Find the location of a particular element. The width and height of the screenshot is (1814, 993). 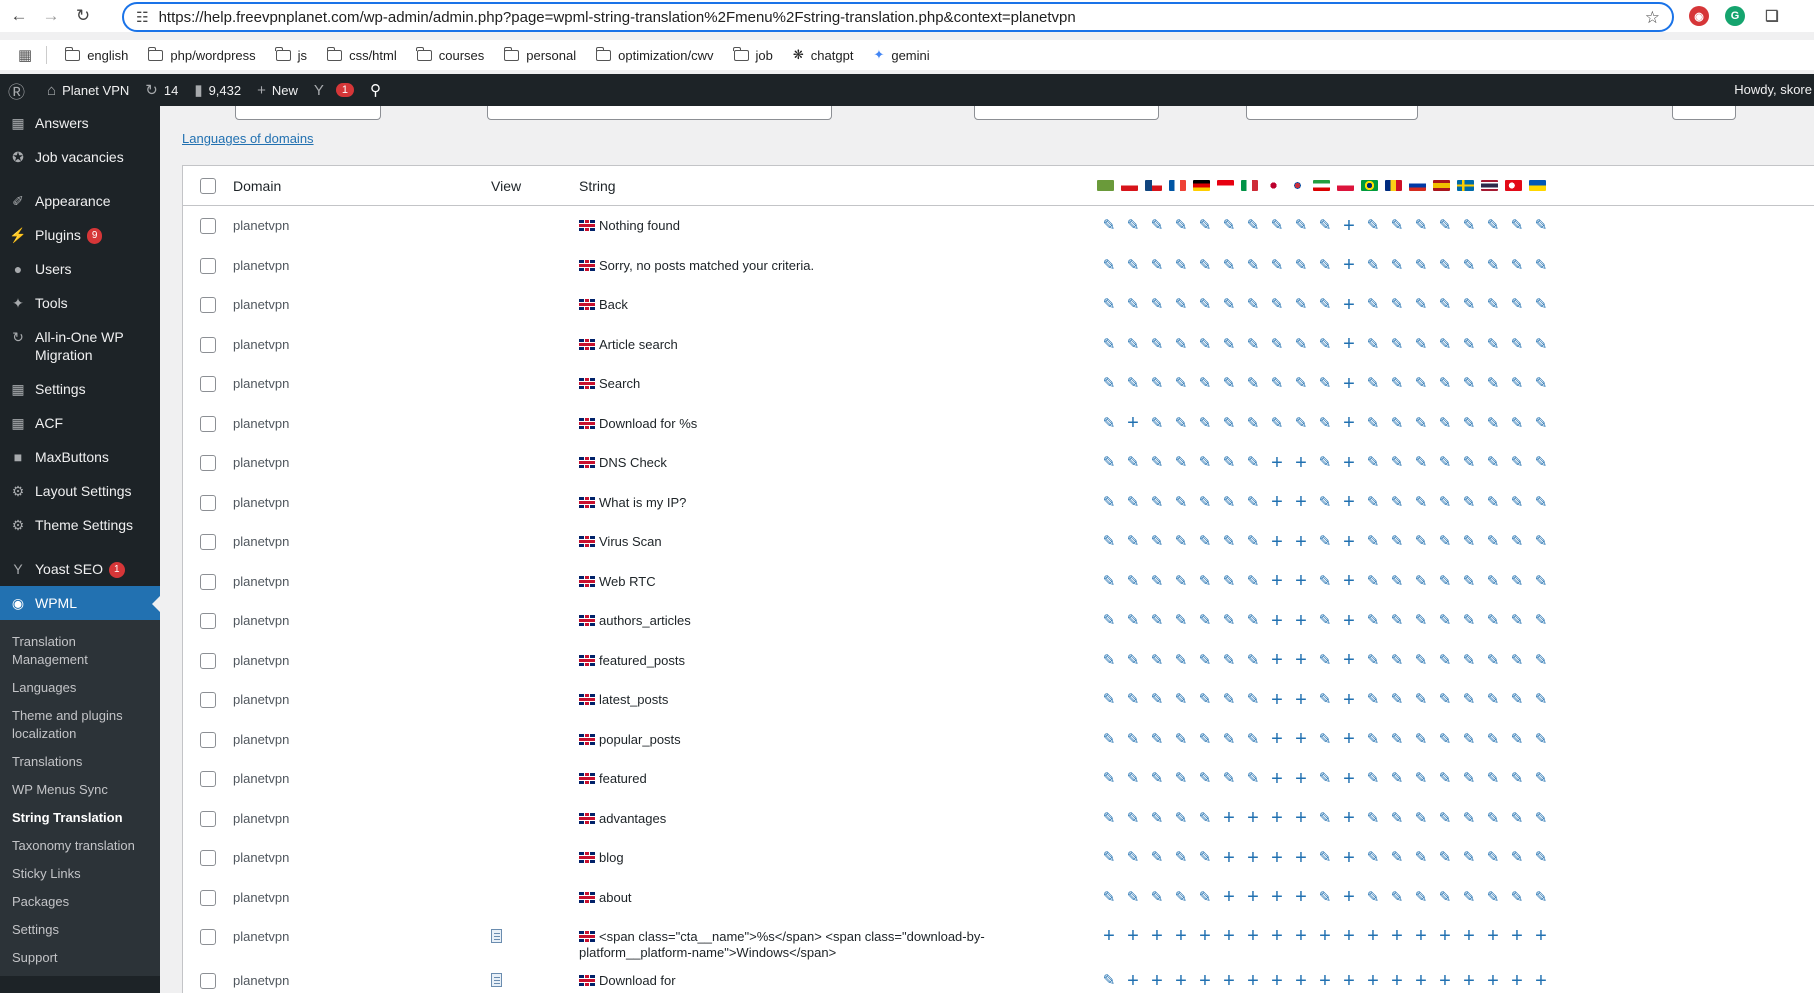

bookmark-chatgpt: ❋ chatgpt is located at coordinates (823, 55).